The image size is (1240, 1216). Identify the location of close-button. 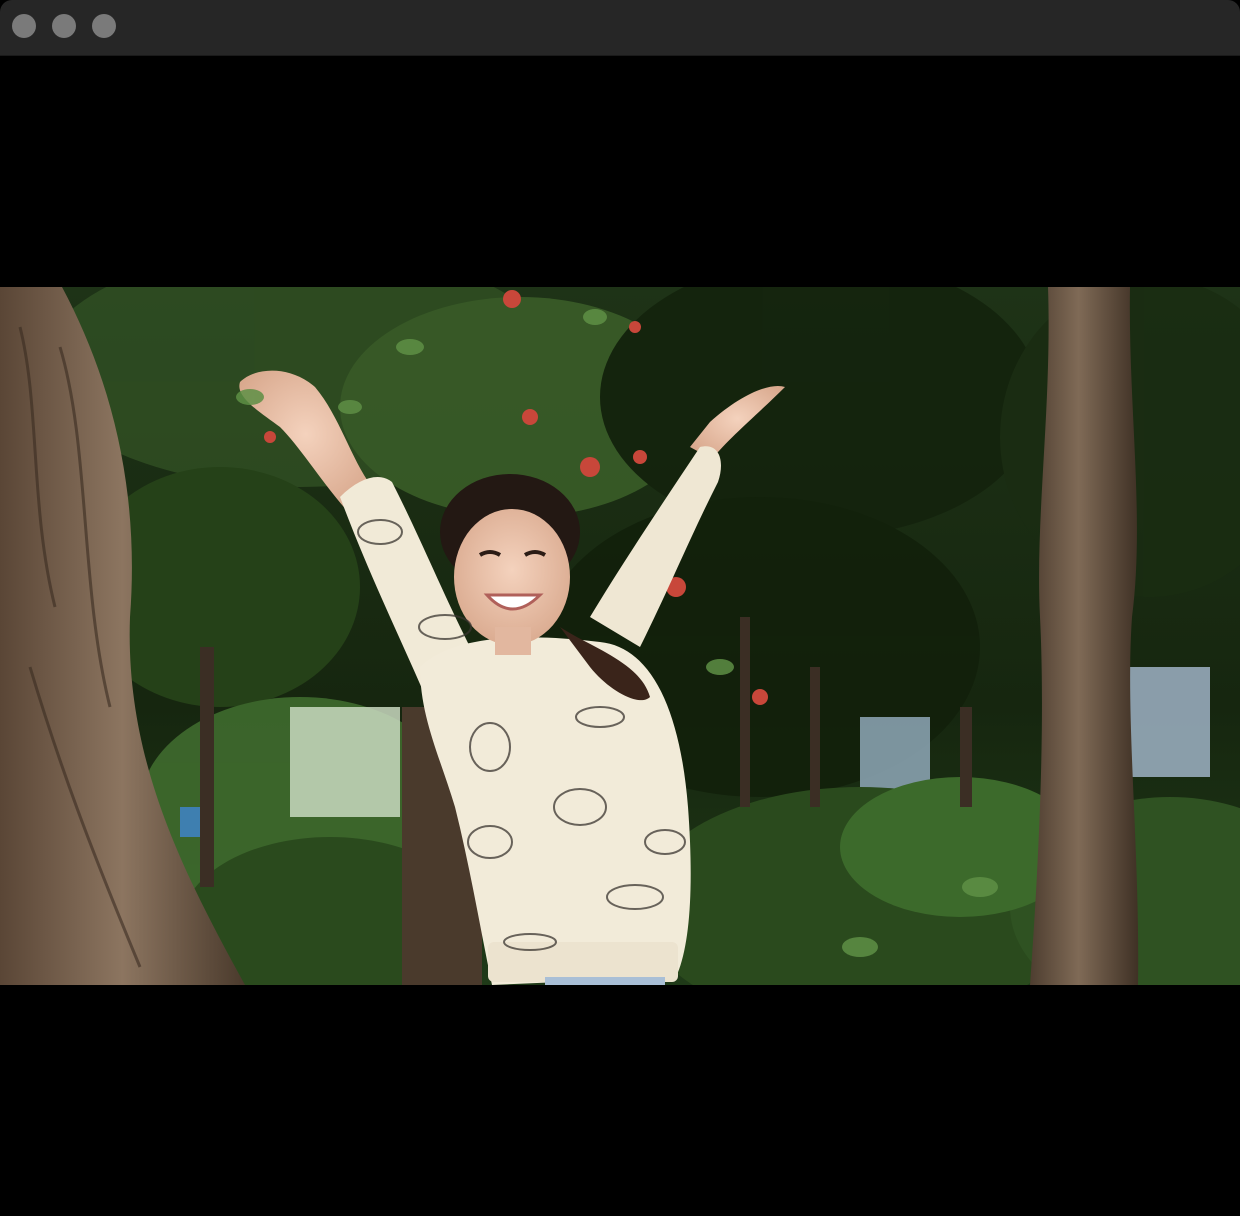
(24, 26).